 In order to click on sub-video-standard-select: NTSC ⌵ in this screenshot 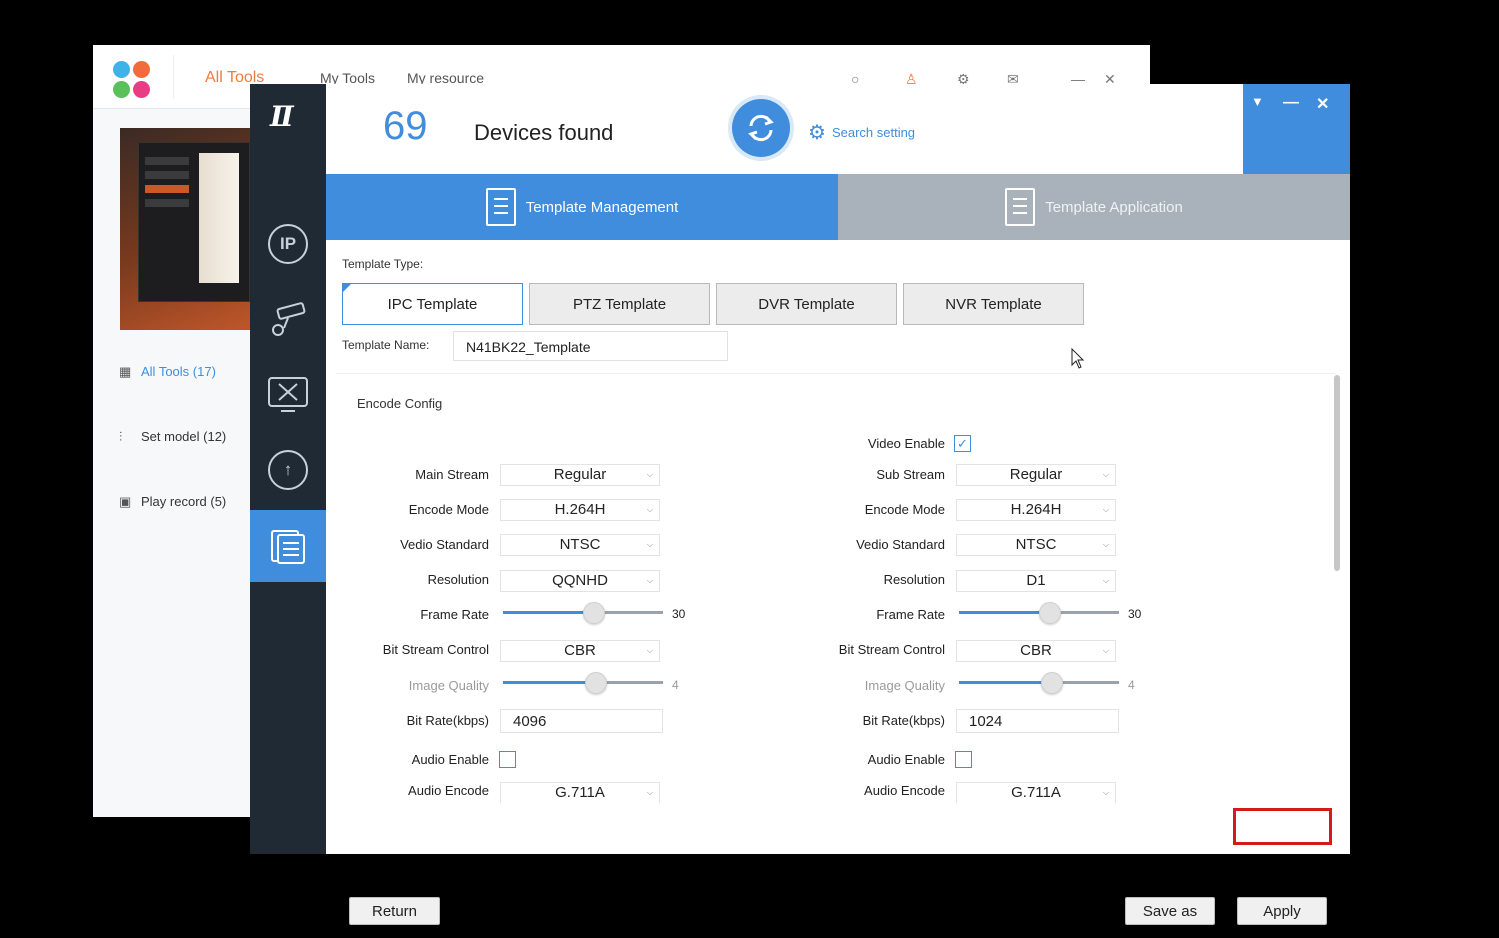, I will do `click(1036, 545)`.